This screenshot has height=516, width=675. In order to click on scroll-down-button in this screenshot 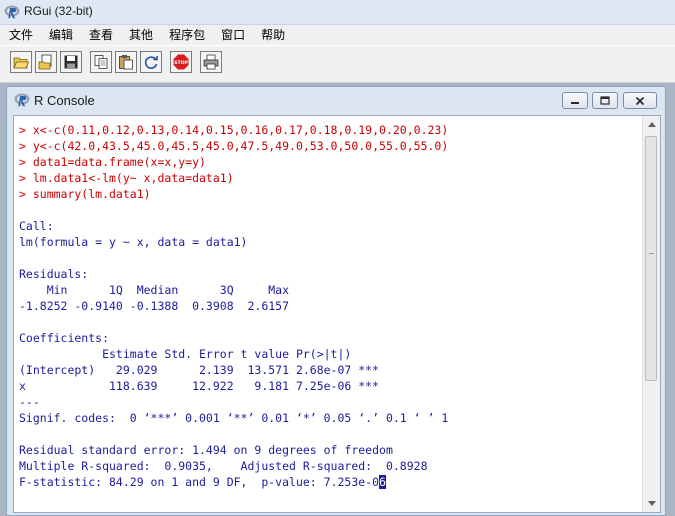, I will do `click(651, 503)`.